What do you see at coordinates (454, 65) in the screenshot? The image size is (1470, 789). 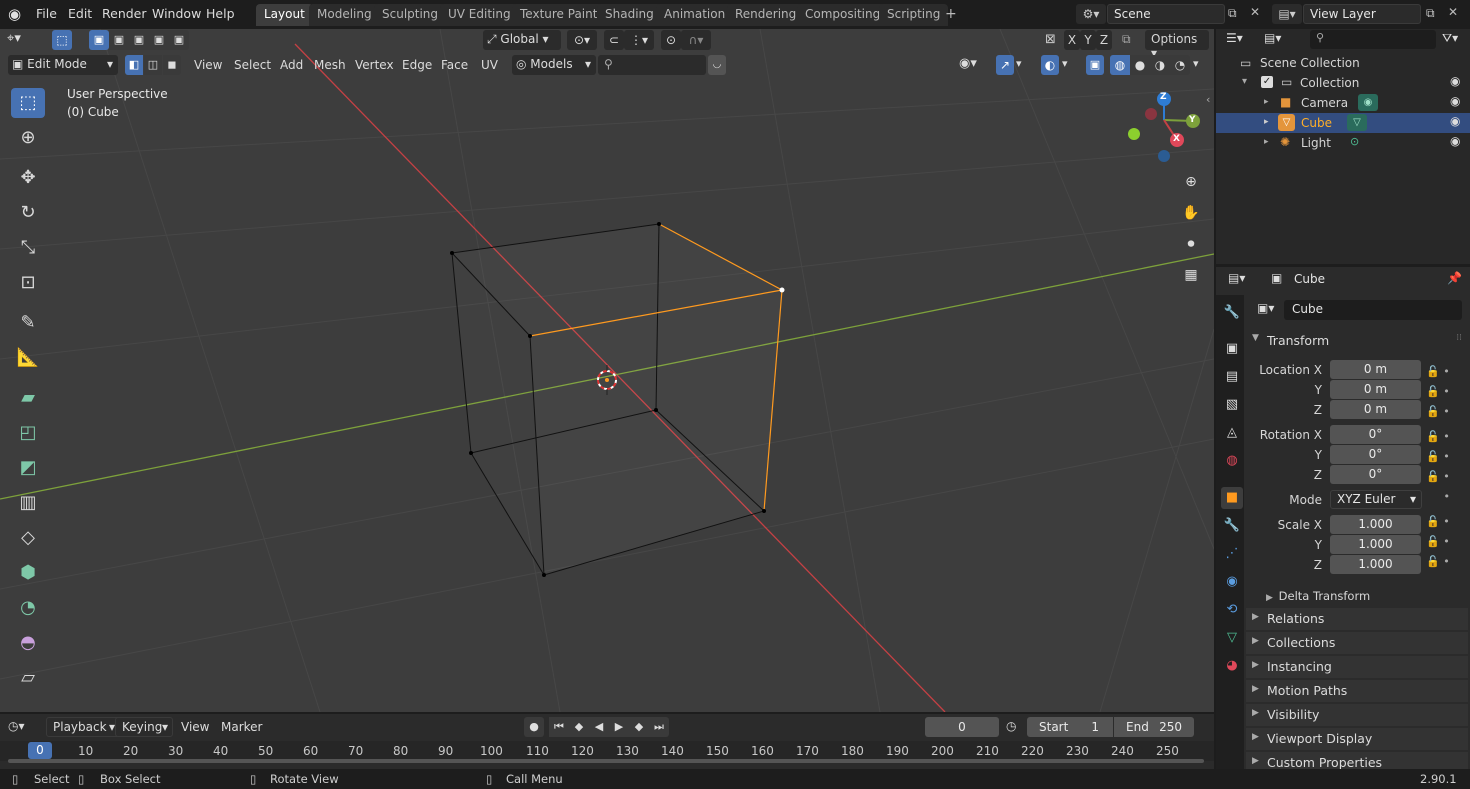 I see `menu-face: Face` at bounding box center [454, 65].